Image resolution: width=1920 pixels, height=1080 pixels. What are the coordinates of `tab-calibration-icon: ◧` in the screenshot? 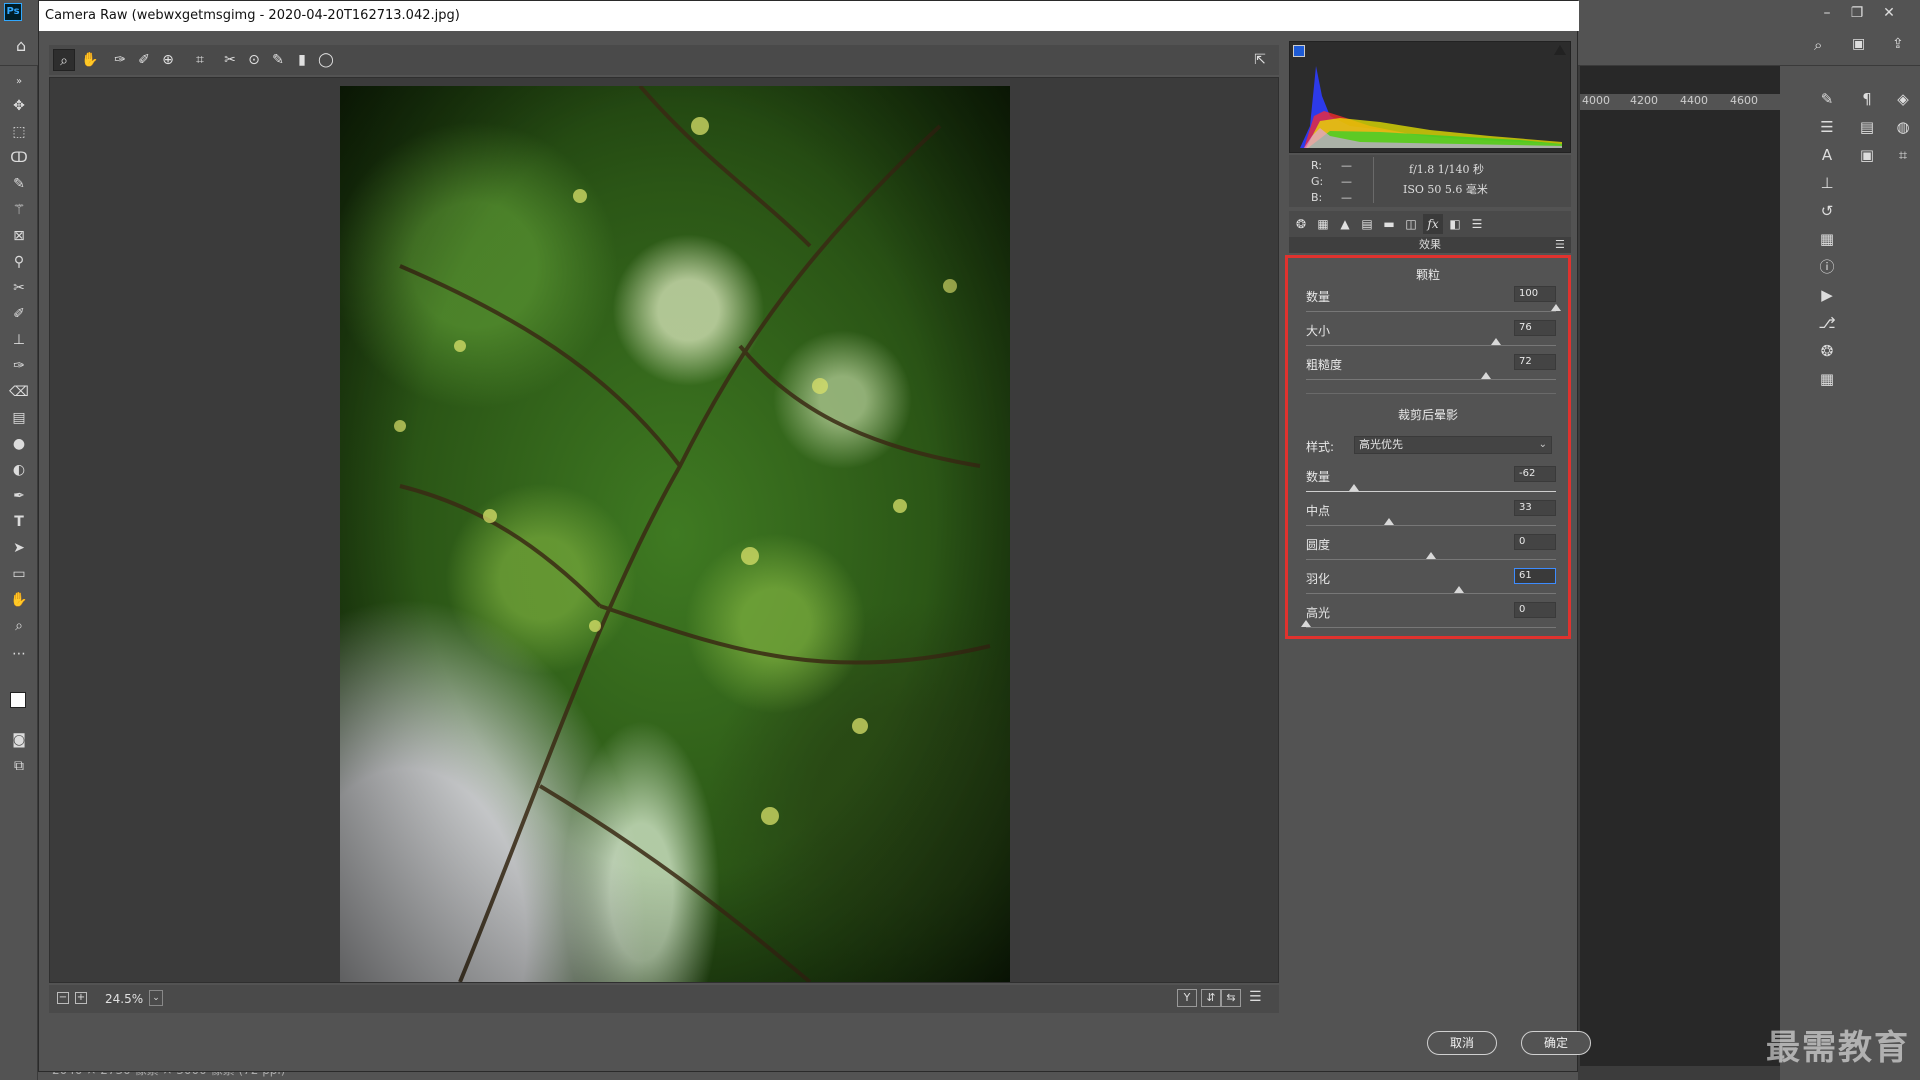 It's located at (1455, 224).